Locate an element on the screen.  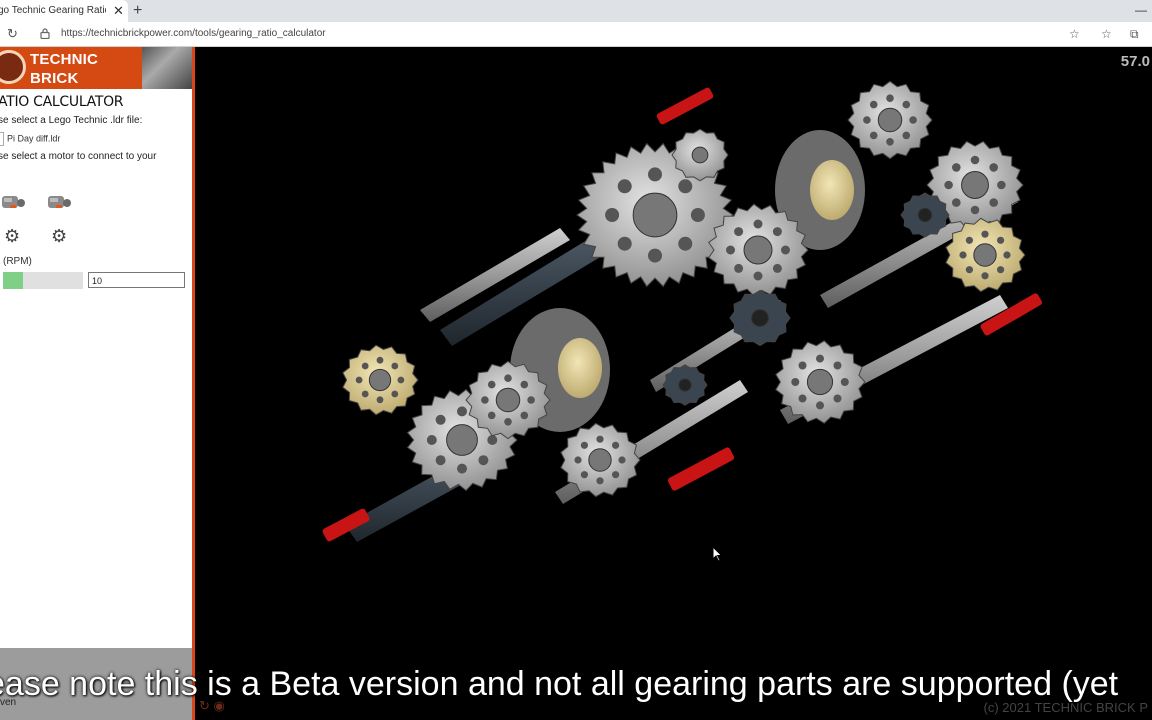
mouse-cursor-icon is located at coordinates (717, 554).